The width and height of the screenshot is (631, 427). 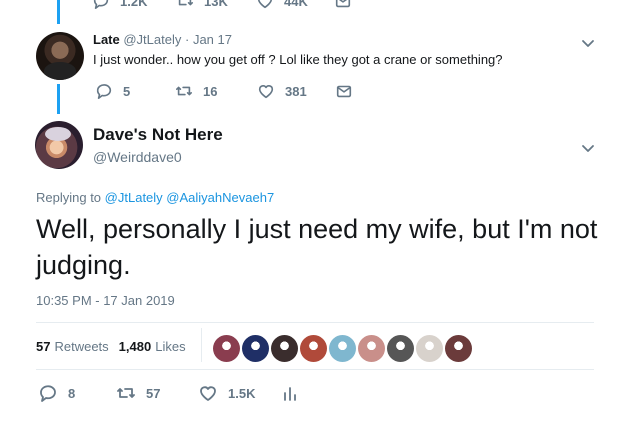 I want to click on reply-date: Jan 17, so click(x=212, y=39).